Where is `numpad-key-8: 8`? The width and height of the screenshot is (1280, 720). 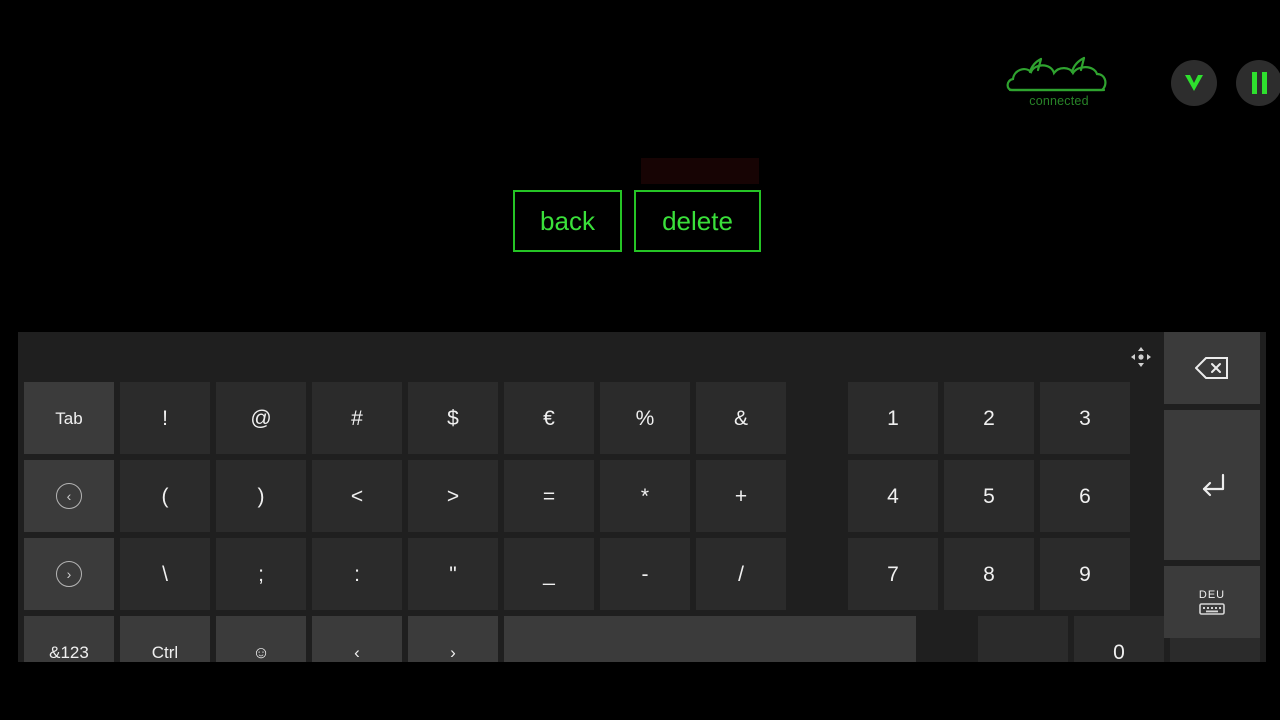 numpad-key-8: 8 is located at coordinates (989, 574).